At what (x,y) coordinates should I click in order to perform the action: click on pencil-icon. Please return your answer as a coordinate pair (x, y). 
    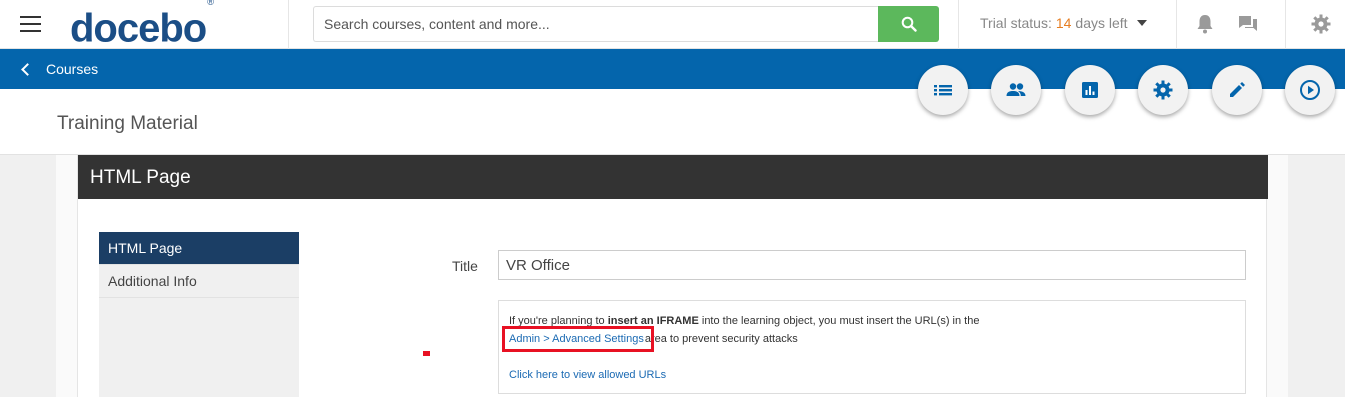
    Looking at the image, I should click on (1237, 89).